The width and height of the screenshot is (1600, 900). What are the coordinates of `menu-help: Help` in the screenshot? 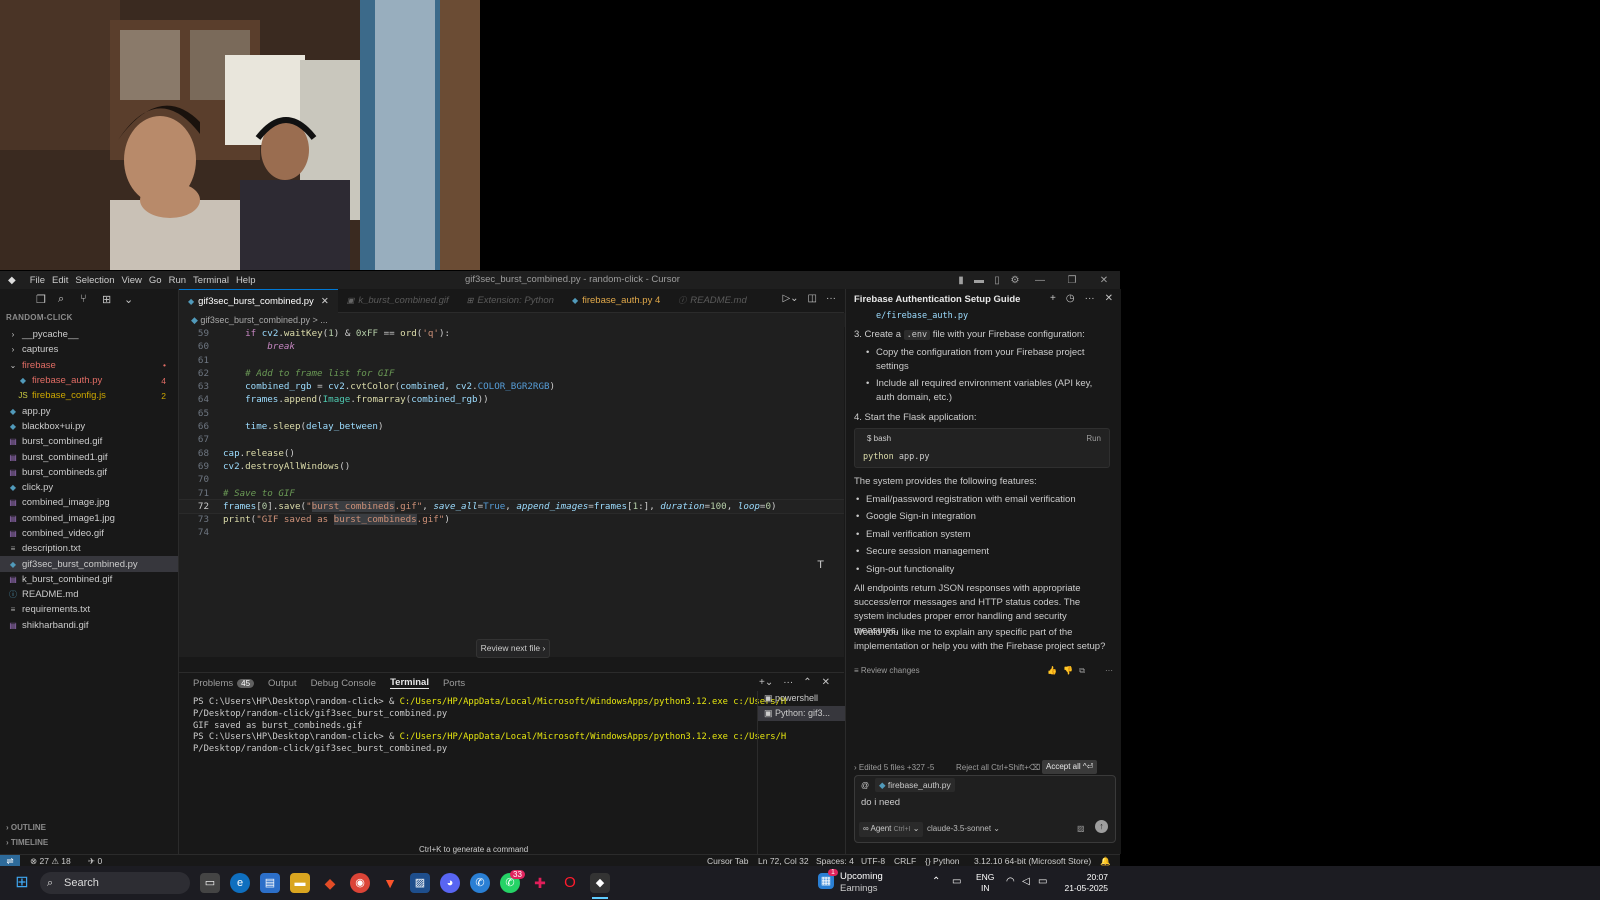 It's located at (246, 280).